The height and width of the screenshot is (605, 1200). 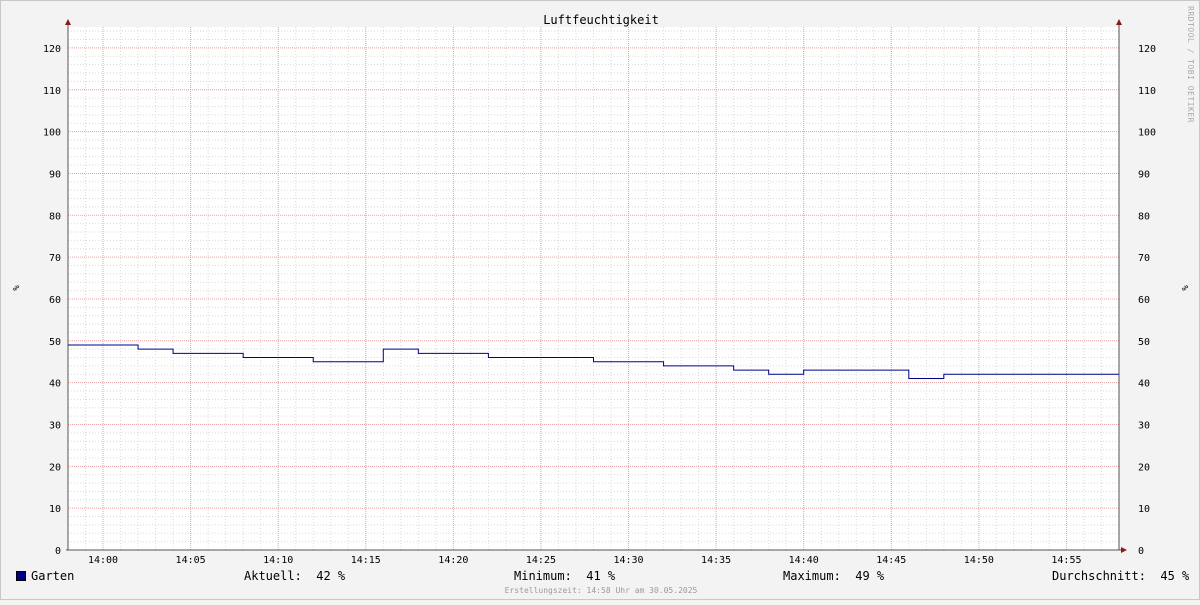 What do you see at coordinates (1147, 91) in the screenshot?
I see `y-tick-label-right: 110` at bounding box center [1147, 91].